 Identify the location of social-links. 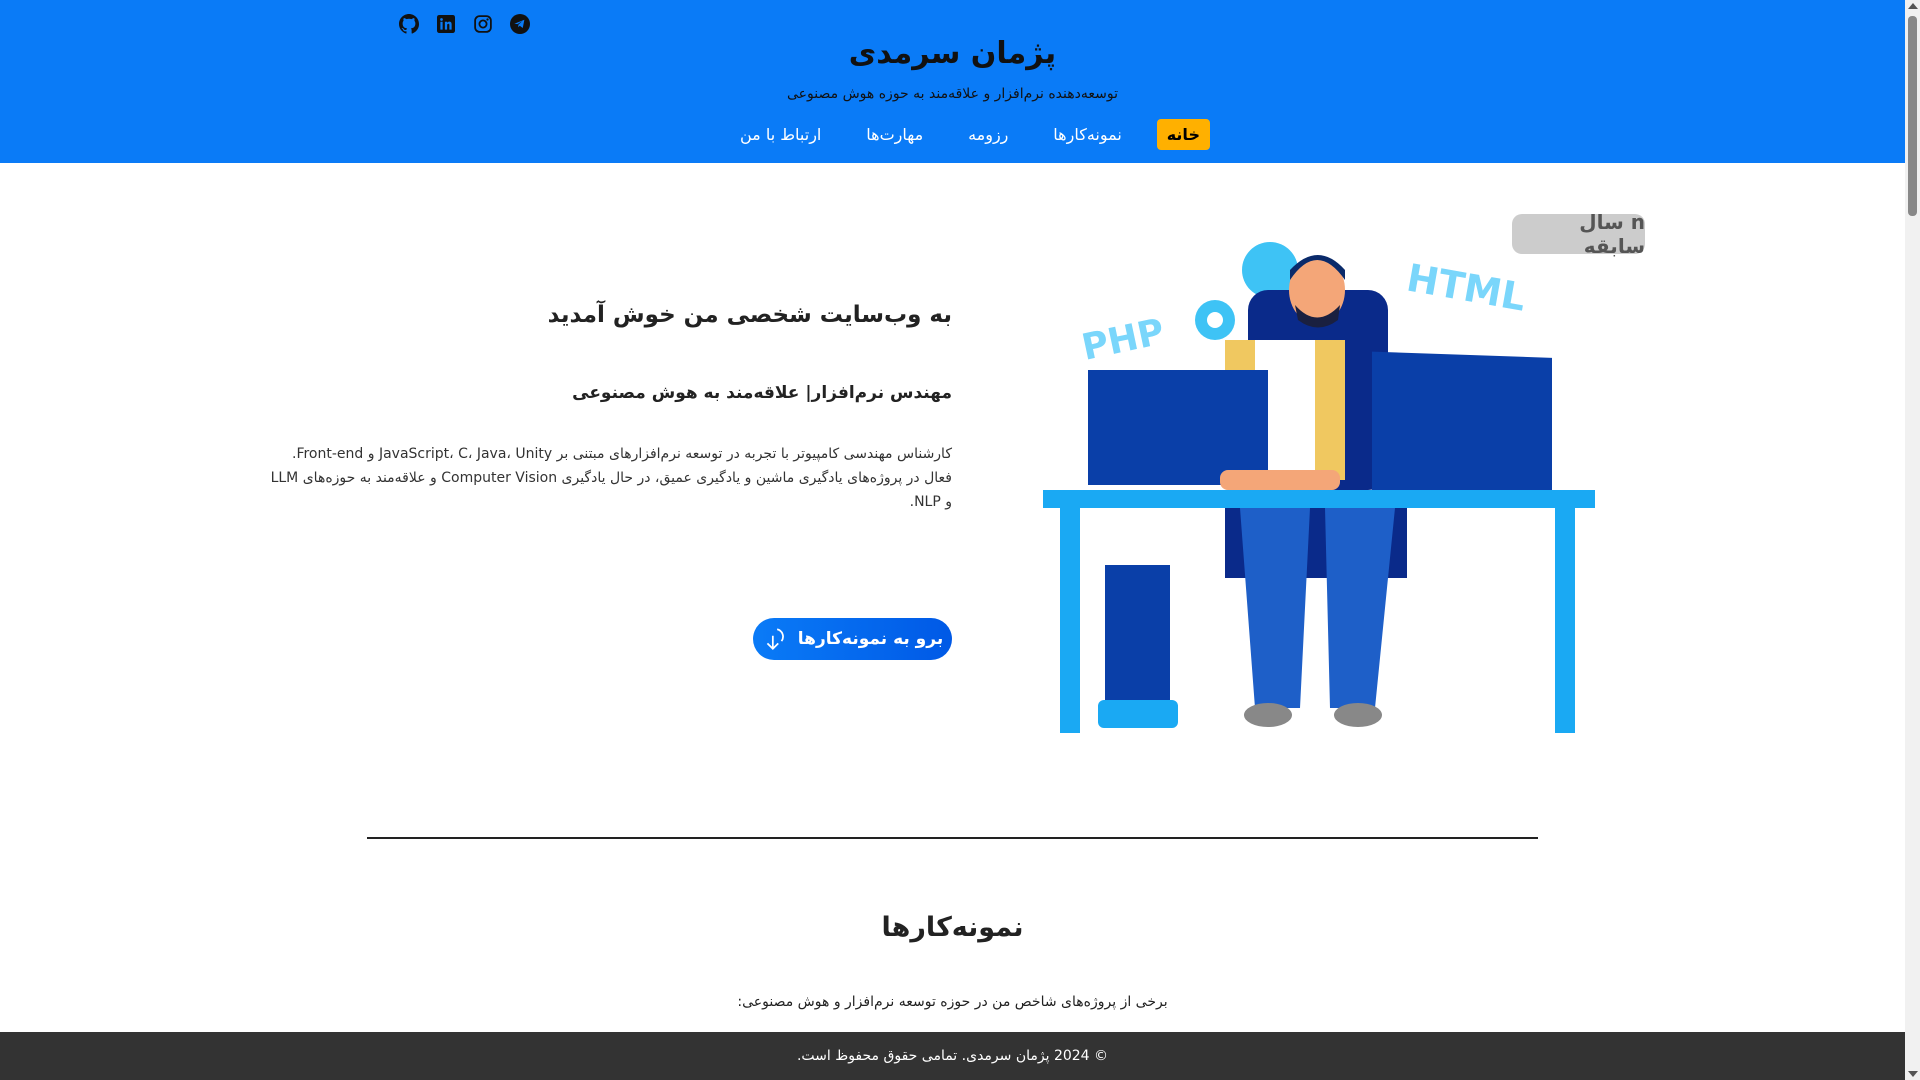
(464, 24).